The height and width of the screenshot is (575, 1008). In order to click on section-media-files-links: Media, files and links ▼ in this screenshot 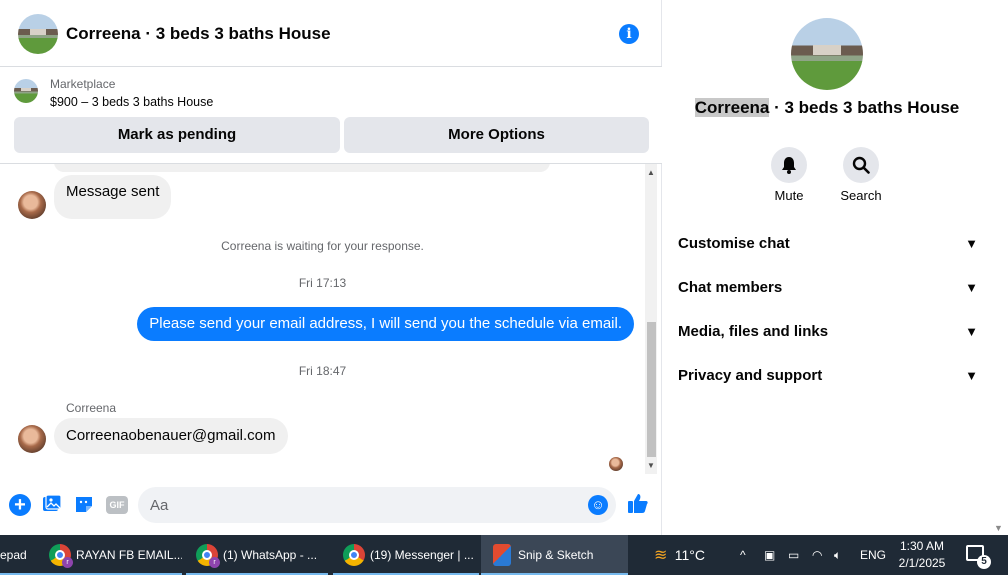, I will do `click(828, 335)`.